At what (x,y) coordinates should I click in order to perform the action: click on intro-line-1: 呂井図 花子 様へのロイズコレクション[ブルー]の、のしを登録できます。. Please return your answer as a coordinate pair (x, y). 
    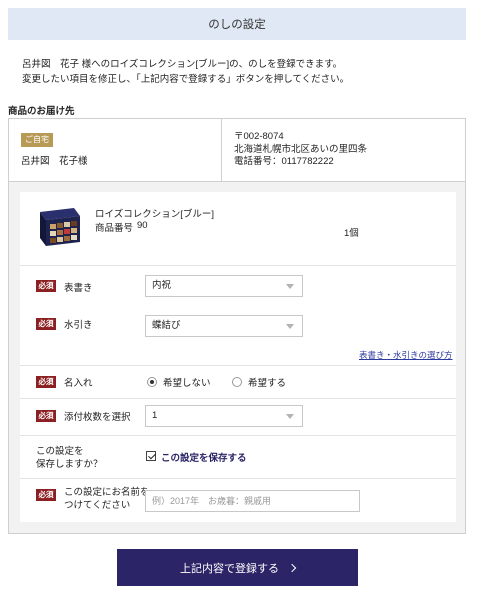
    Looking at the image, I should click on (182, 64).